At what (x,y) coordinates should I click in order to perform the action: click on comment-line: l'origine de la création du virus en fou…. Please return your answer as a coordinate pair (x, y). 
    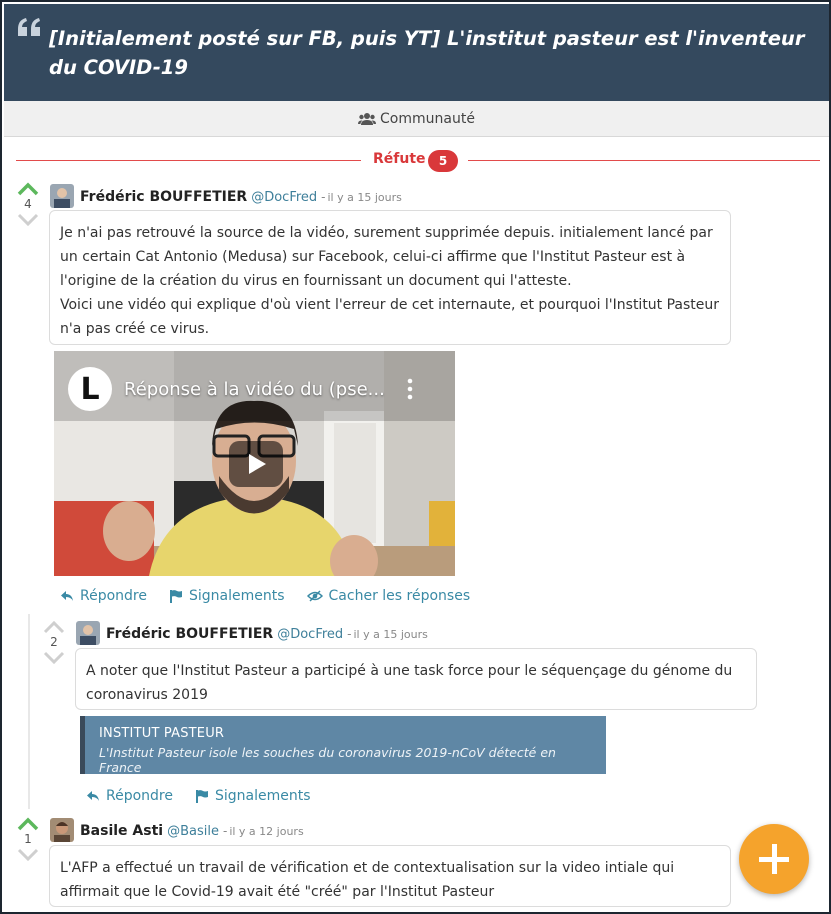
    Looking at the image, I should click on (316, 281).